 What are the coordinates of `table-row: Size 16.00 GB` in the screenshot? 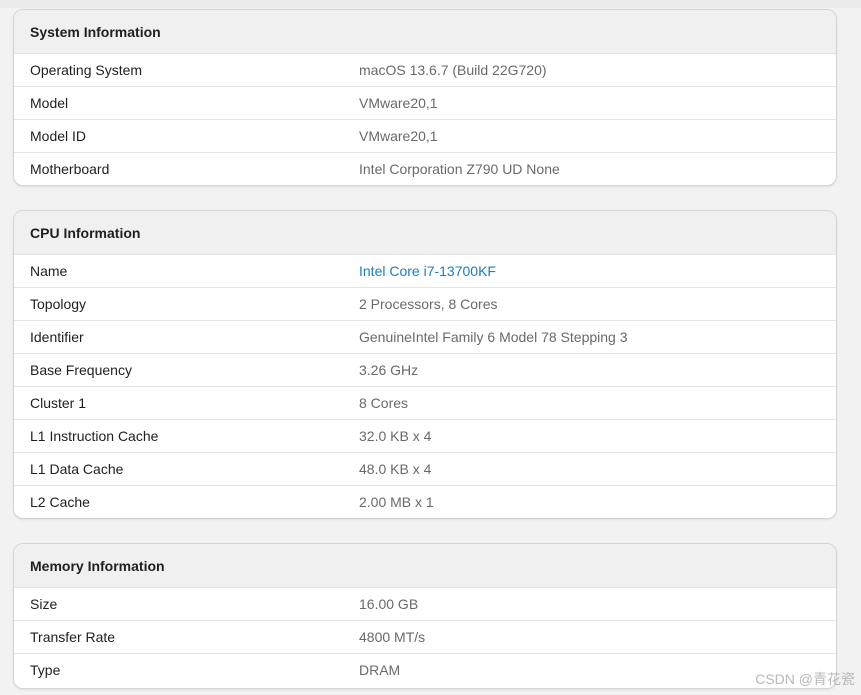 It's located at (425, 603).